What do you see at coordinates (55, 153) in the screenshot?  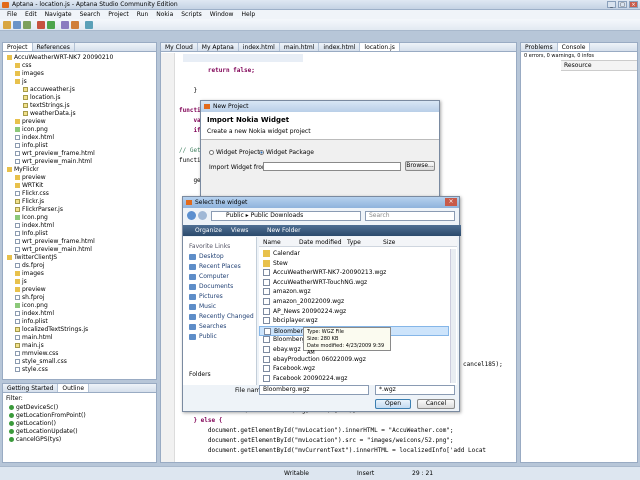 I see `tree-item: wrt_preview_frame.html` at bounding box center [55, 153].